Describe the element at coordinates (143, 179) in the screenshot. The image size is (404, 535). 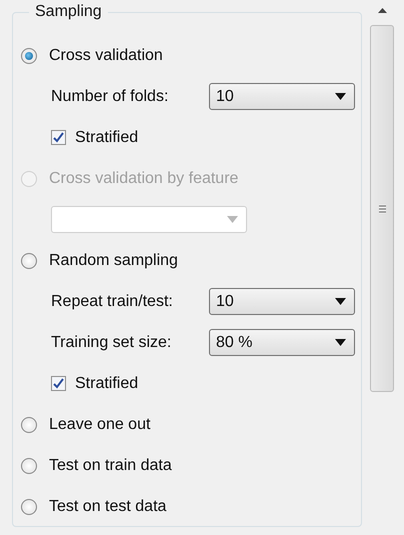
I see `option-label: Cross validation by feature` at that location.